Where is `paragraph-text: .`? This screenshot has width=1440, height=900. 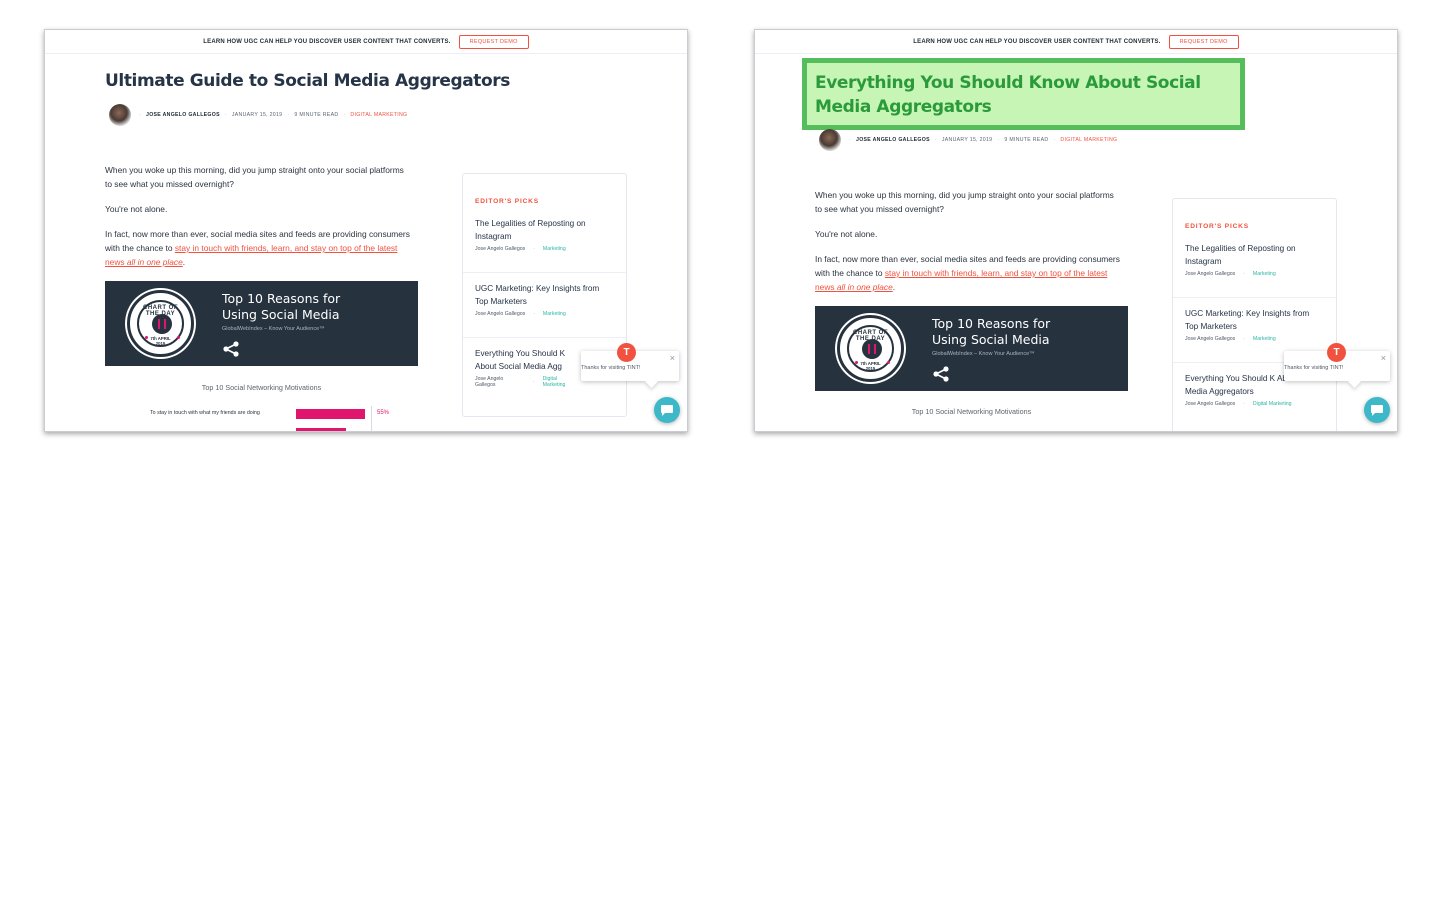 paragraph-text: . is located at coordinates (894, 287).